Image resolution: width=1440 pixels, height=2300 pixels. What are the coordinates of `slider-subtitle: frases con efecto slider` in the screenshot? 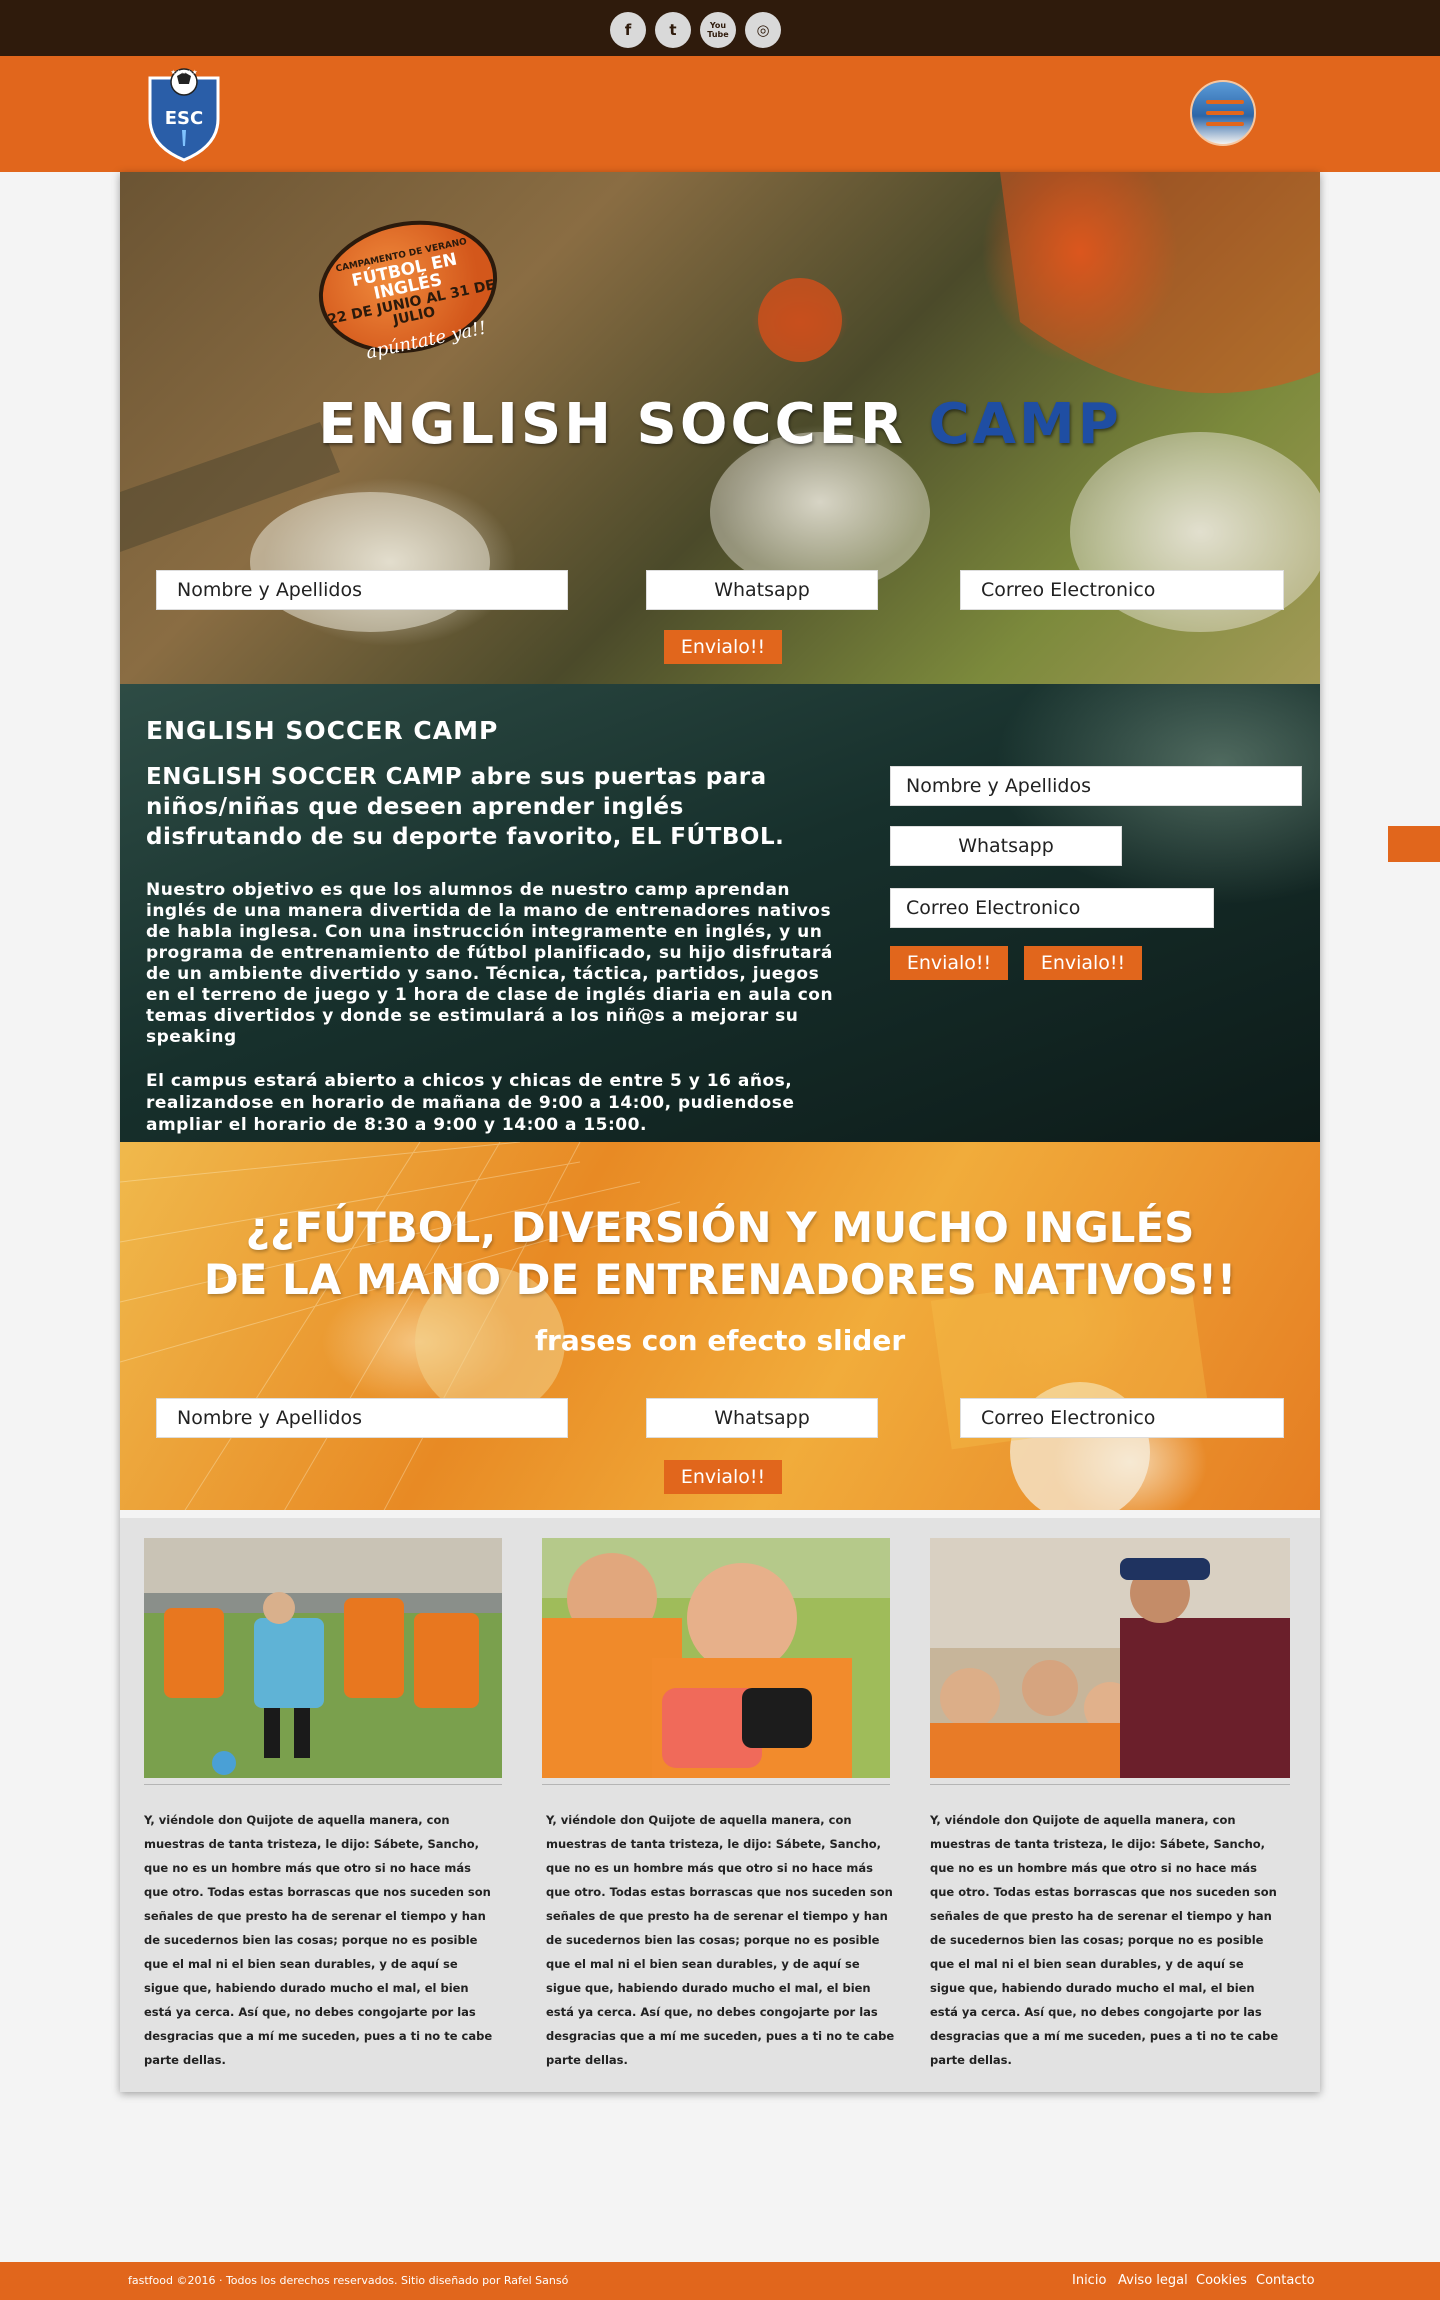 It's located at (720, 1340).